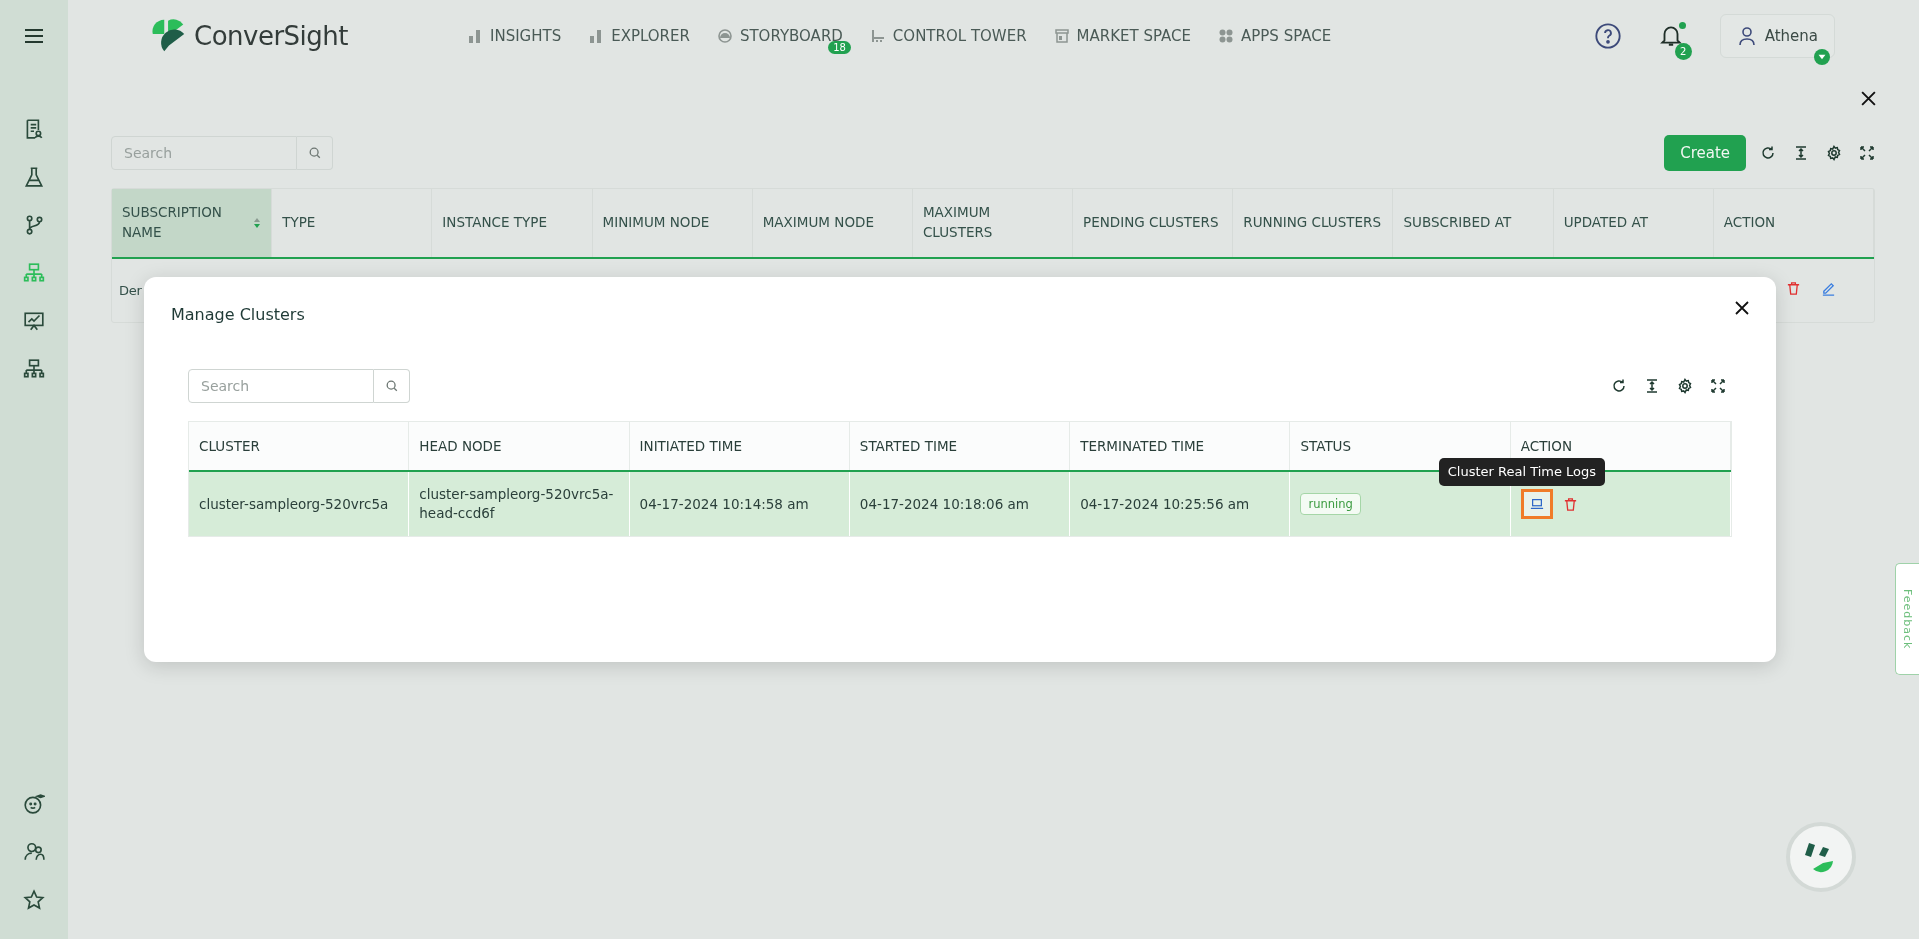  I want to click on users-icon, so click(34, 852).